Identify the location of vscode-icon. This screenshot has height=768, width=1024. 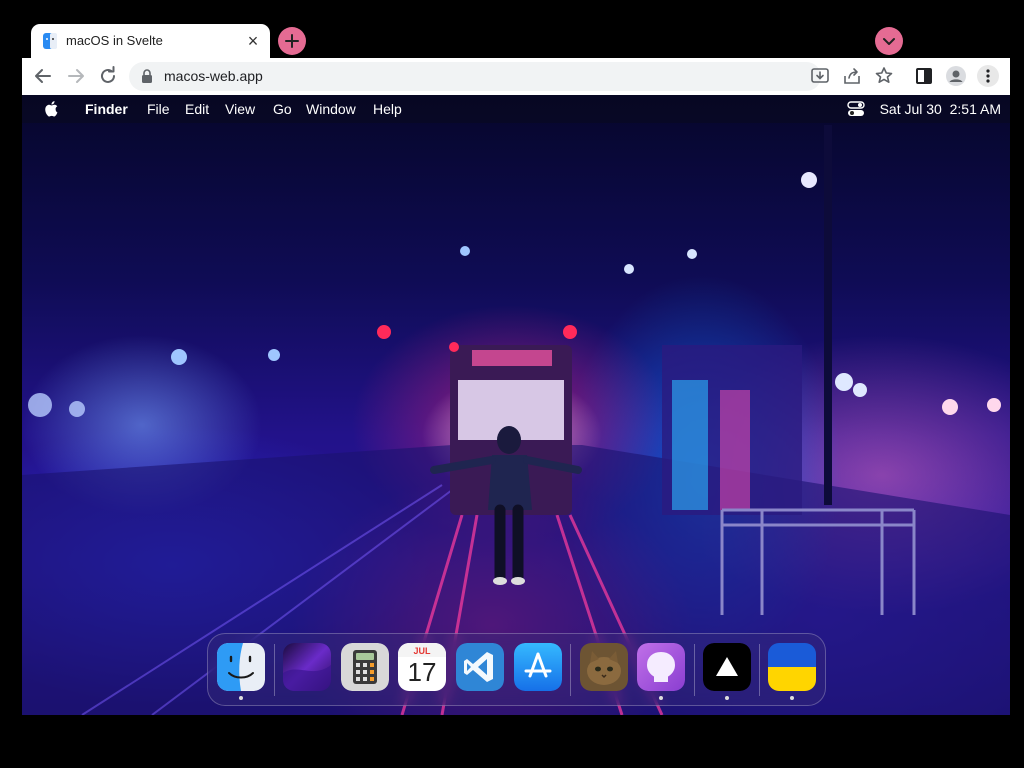
(480, 667).